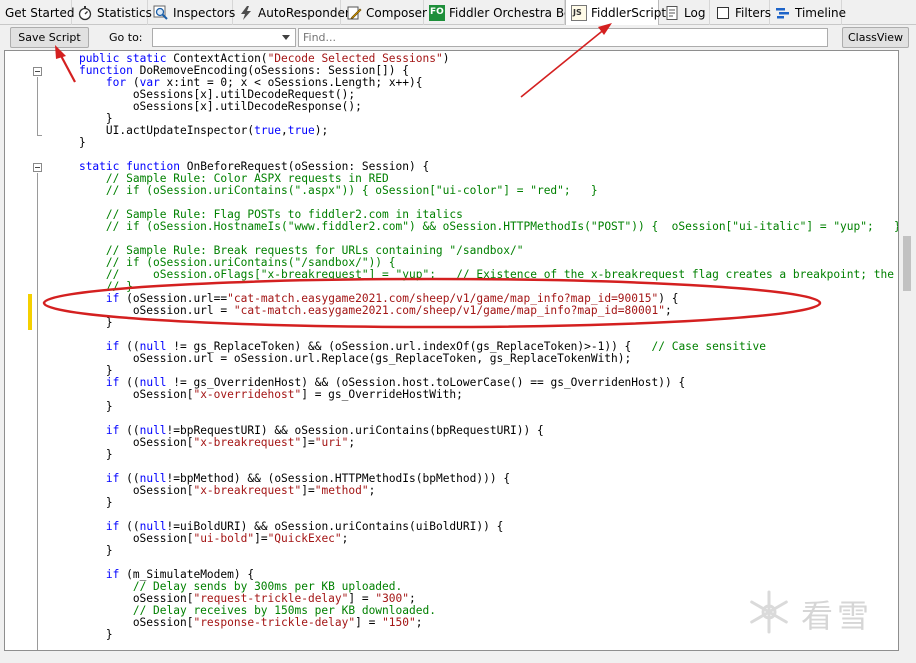 The width and height of the screenshot is (916, 663). What do you see at coordinates (321, 130) in the screenshot?
I see `code-token: );` at bounding box center [321, 130].